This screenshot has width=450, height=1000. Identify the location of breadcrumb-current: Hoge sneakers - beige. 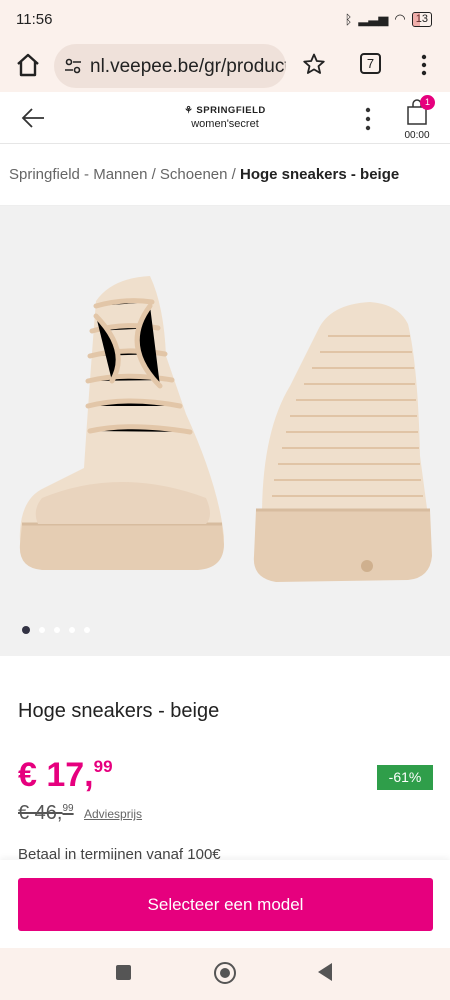
(319, 174).